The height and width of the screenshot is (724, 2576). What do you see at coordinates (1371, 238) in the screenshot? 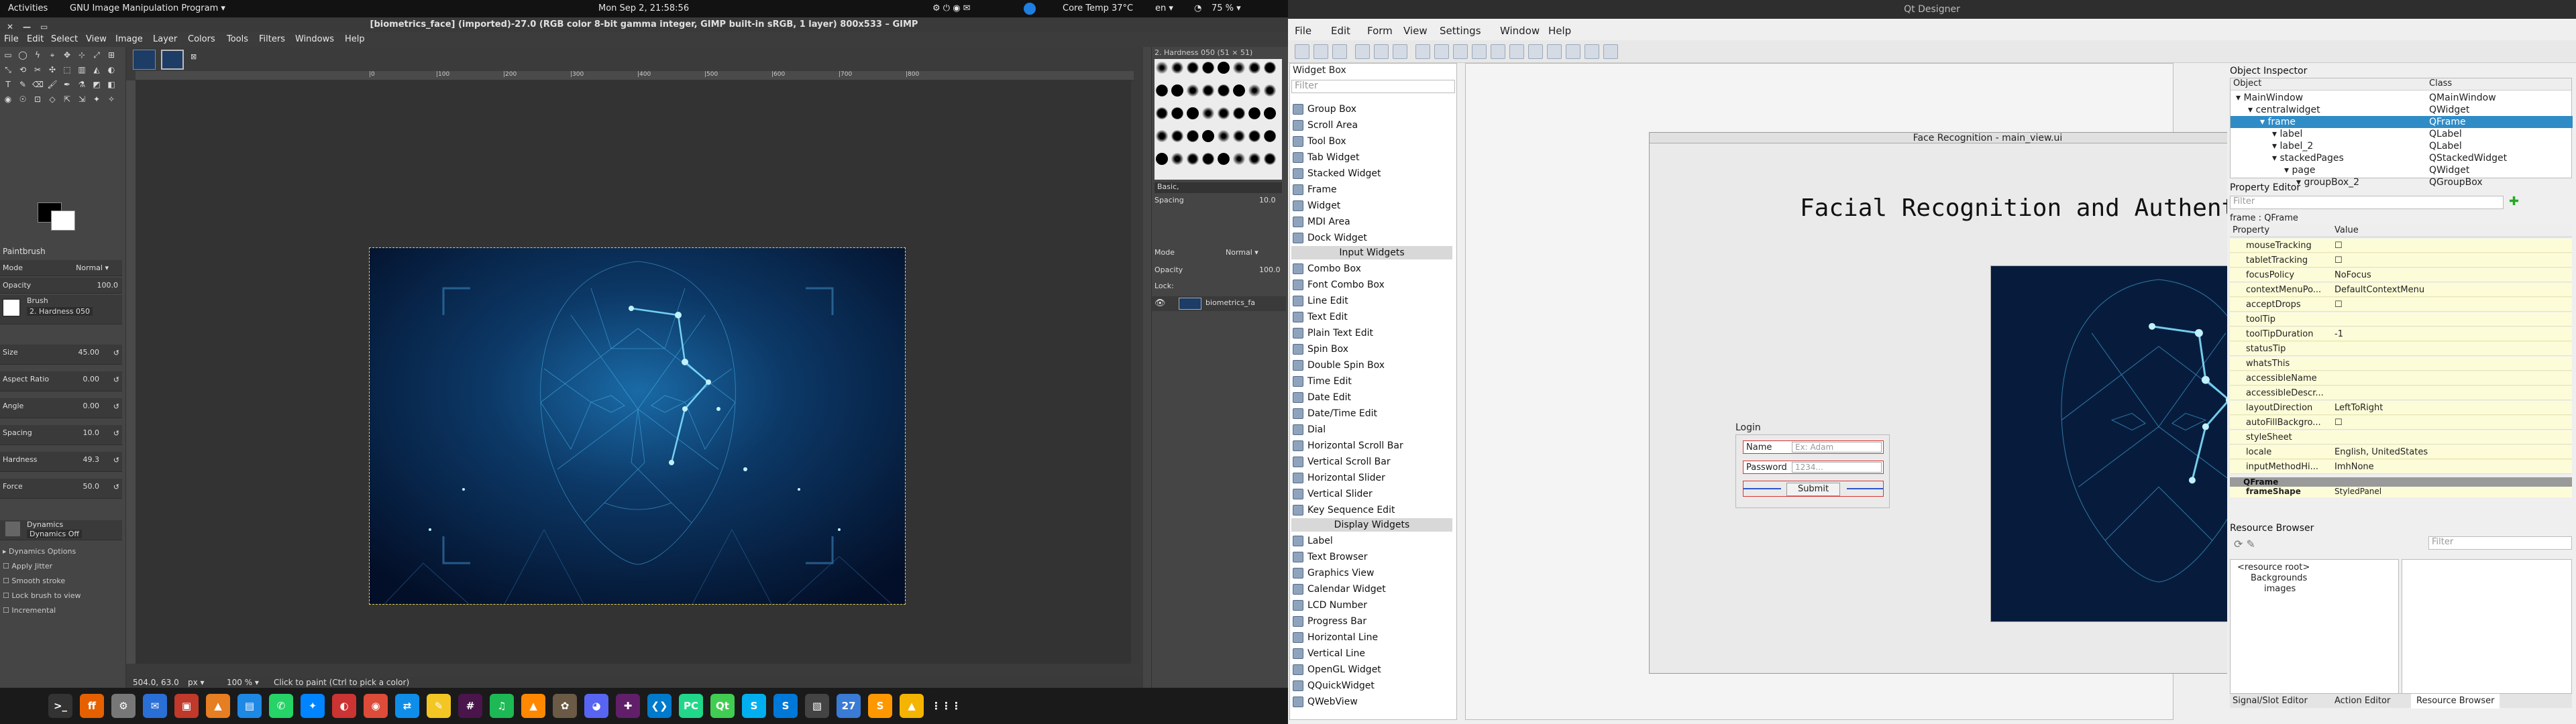
I see `widget-item: Dock Widget` at bounding box center [1371, 238].